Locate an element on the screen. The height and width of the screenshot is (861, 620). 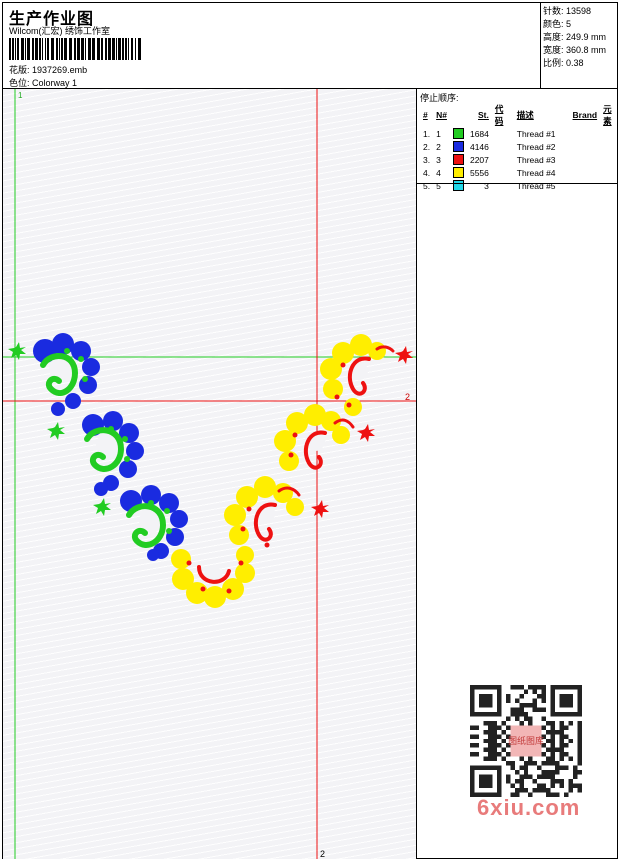
row-num: 2. is located at coordinates (427, 146).